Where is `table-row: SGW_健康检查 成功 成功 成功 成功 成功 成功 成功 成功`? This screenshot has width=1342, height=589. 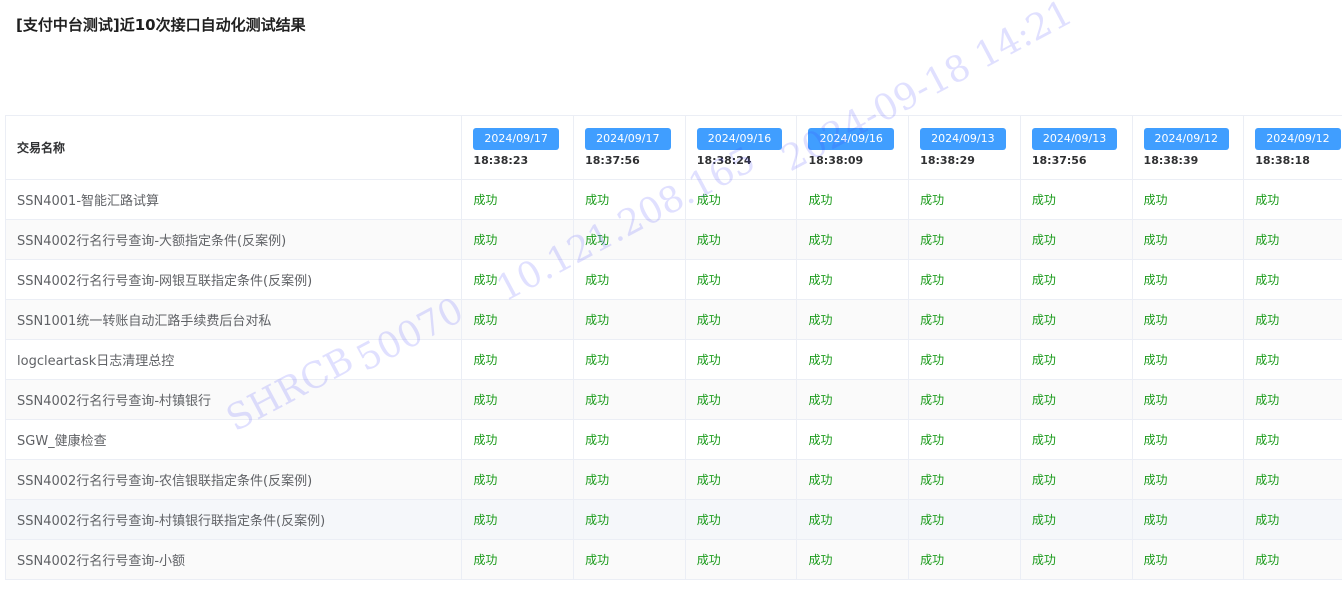
table-row: SGW_健康检查 成功 成功 成功 成功 成功 成功 成功 成功 is located at coordinates (674, 439).